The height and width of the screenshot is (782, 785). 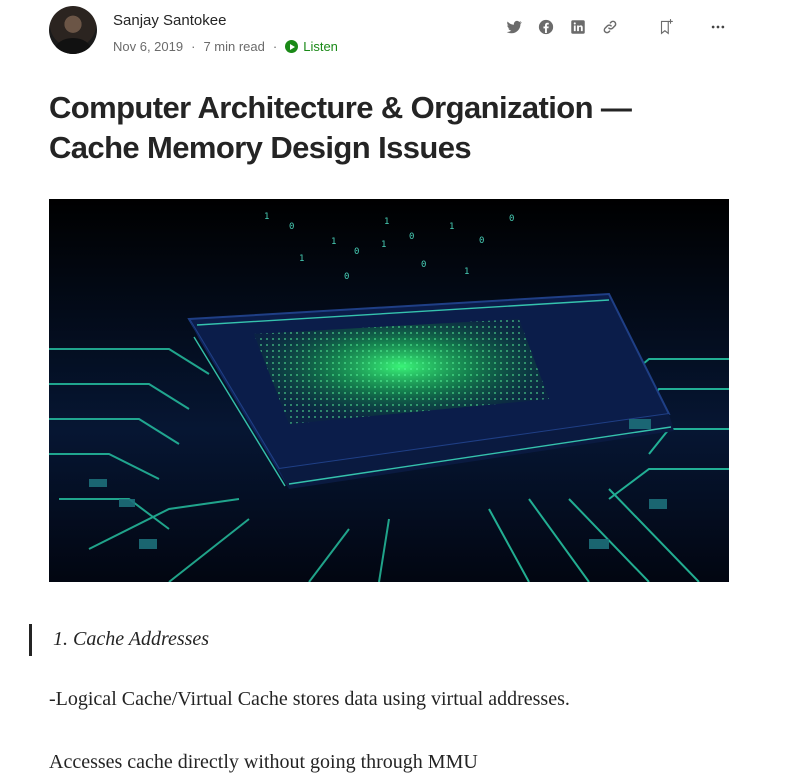 What do you see at coordinates (514, 27) in the screenshot?
I see `twitter-icon` at bounding box center [514, 27].